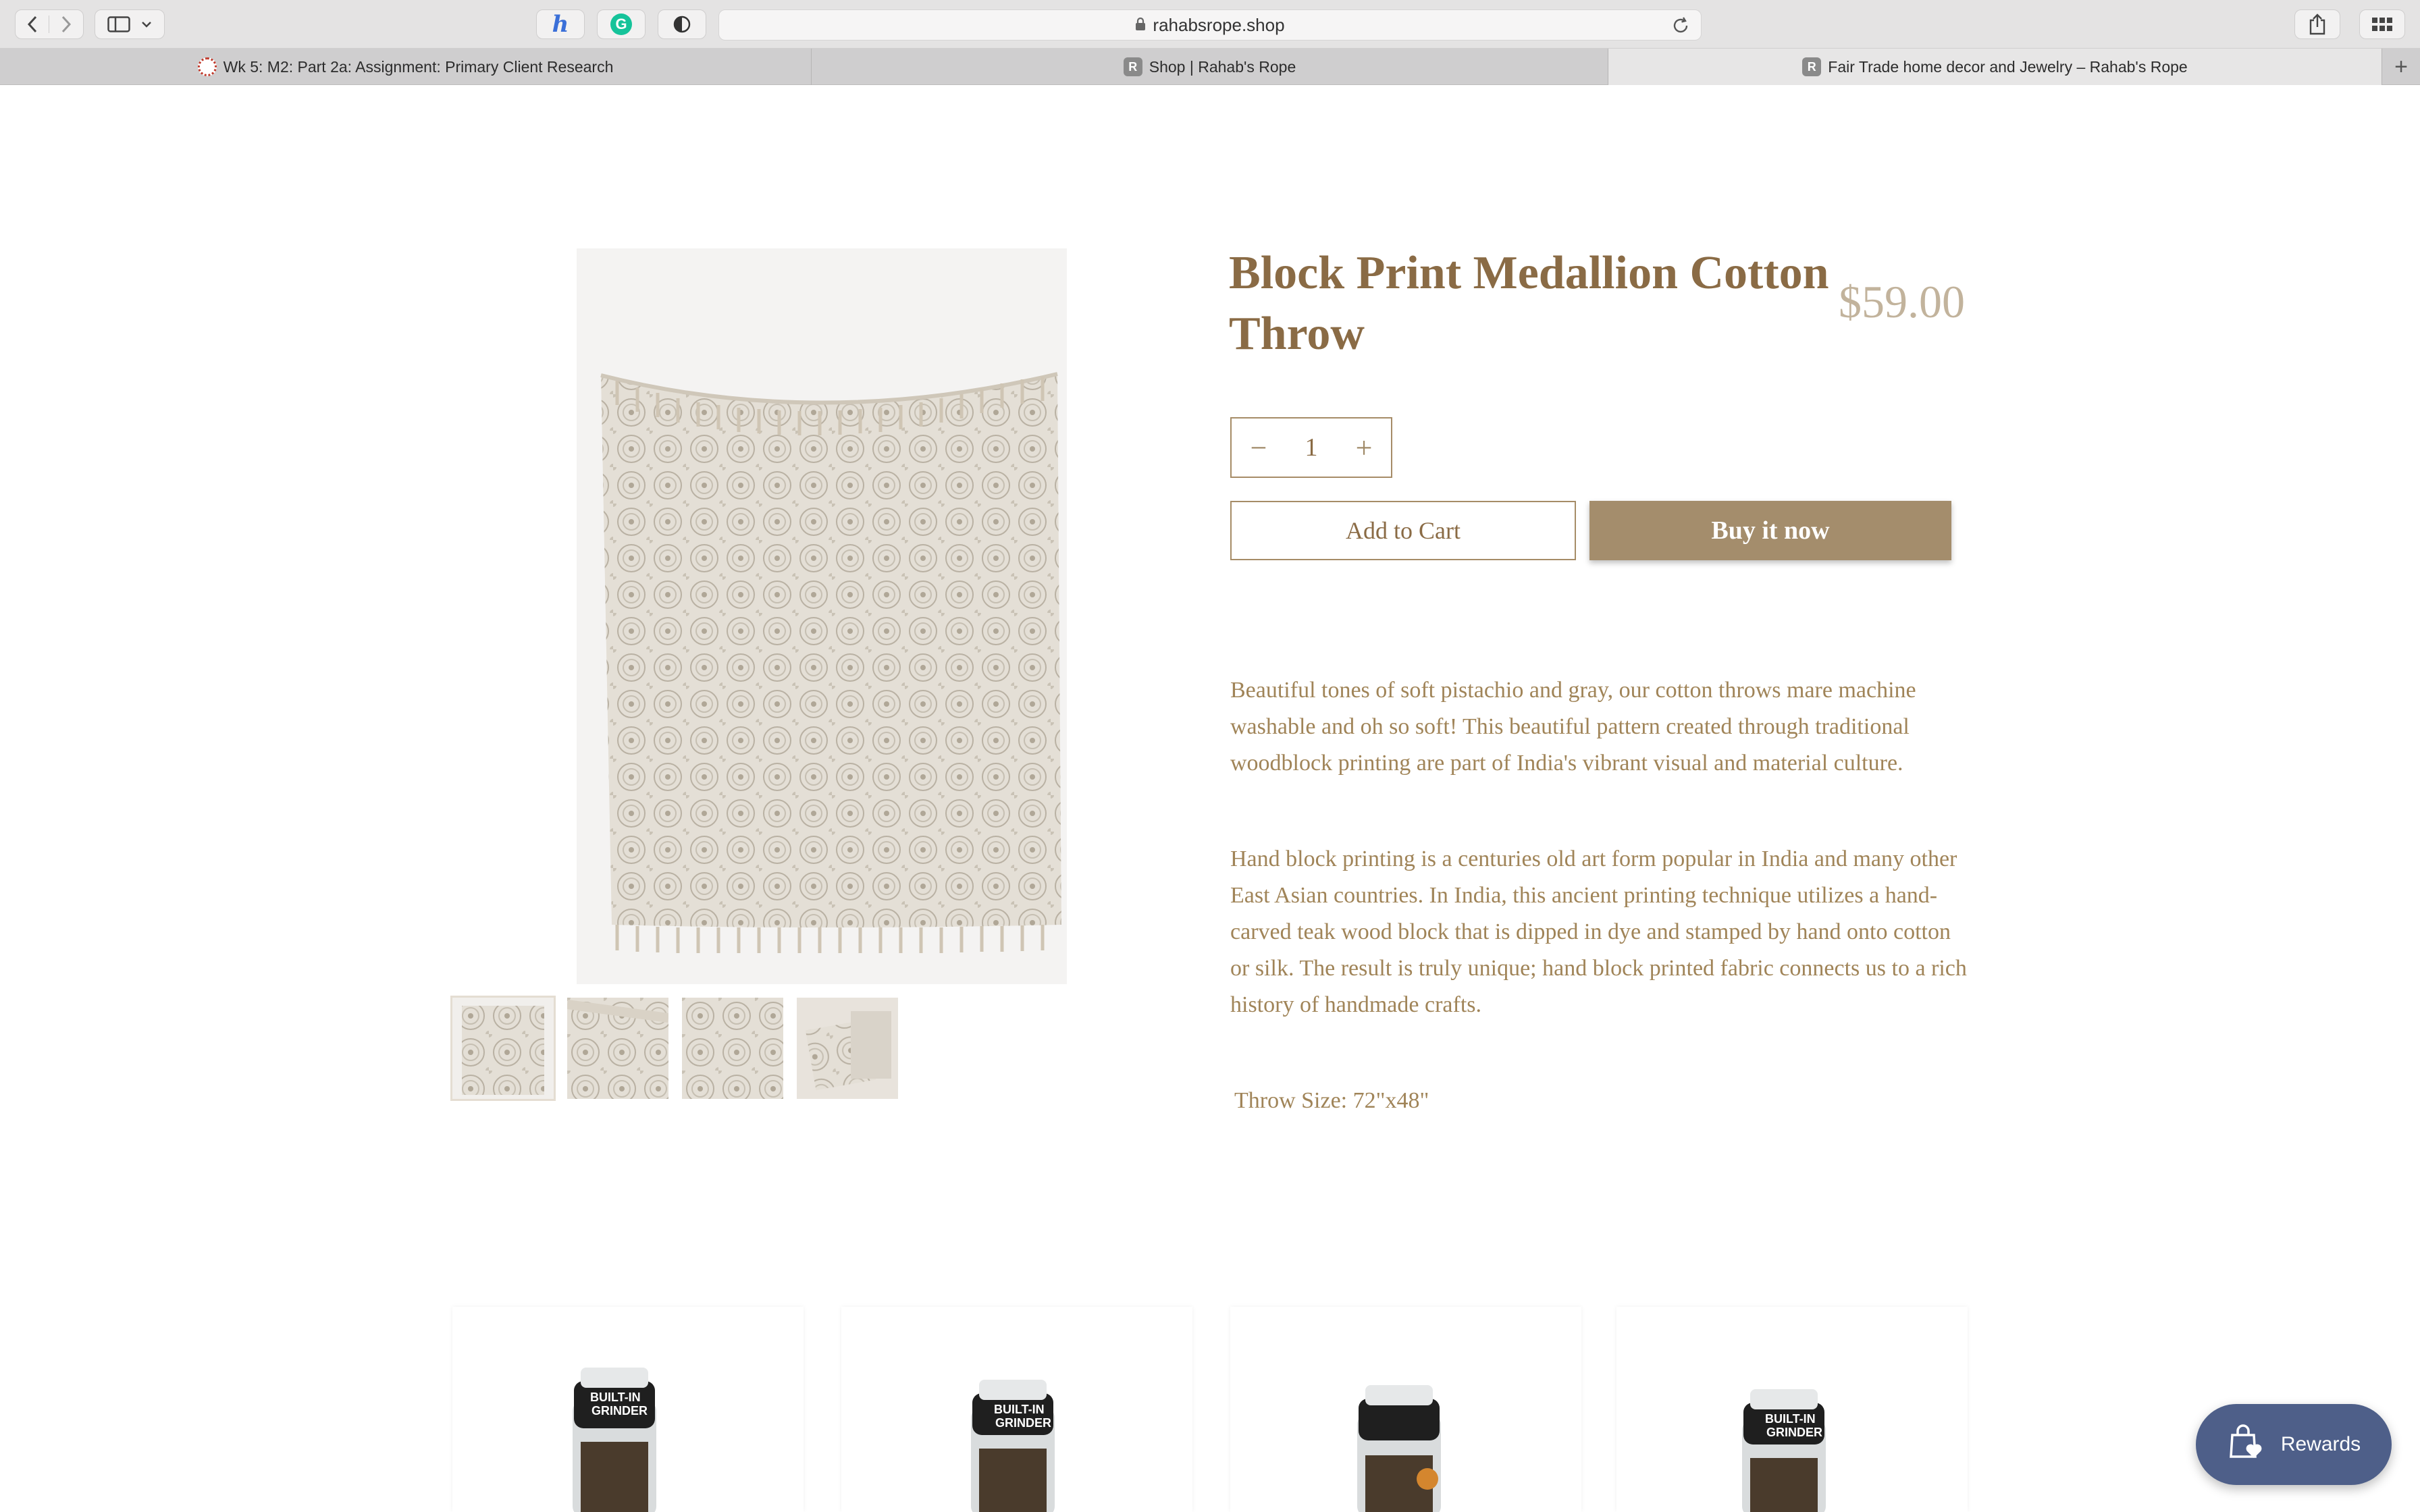  What do you see at coordinates (1219, 25) in the screenshot?
I see `url-text: rahabsrope.shop` at bounding box center [1219, 25].